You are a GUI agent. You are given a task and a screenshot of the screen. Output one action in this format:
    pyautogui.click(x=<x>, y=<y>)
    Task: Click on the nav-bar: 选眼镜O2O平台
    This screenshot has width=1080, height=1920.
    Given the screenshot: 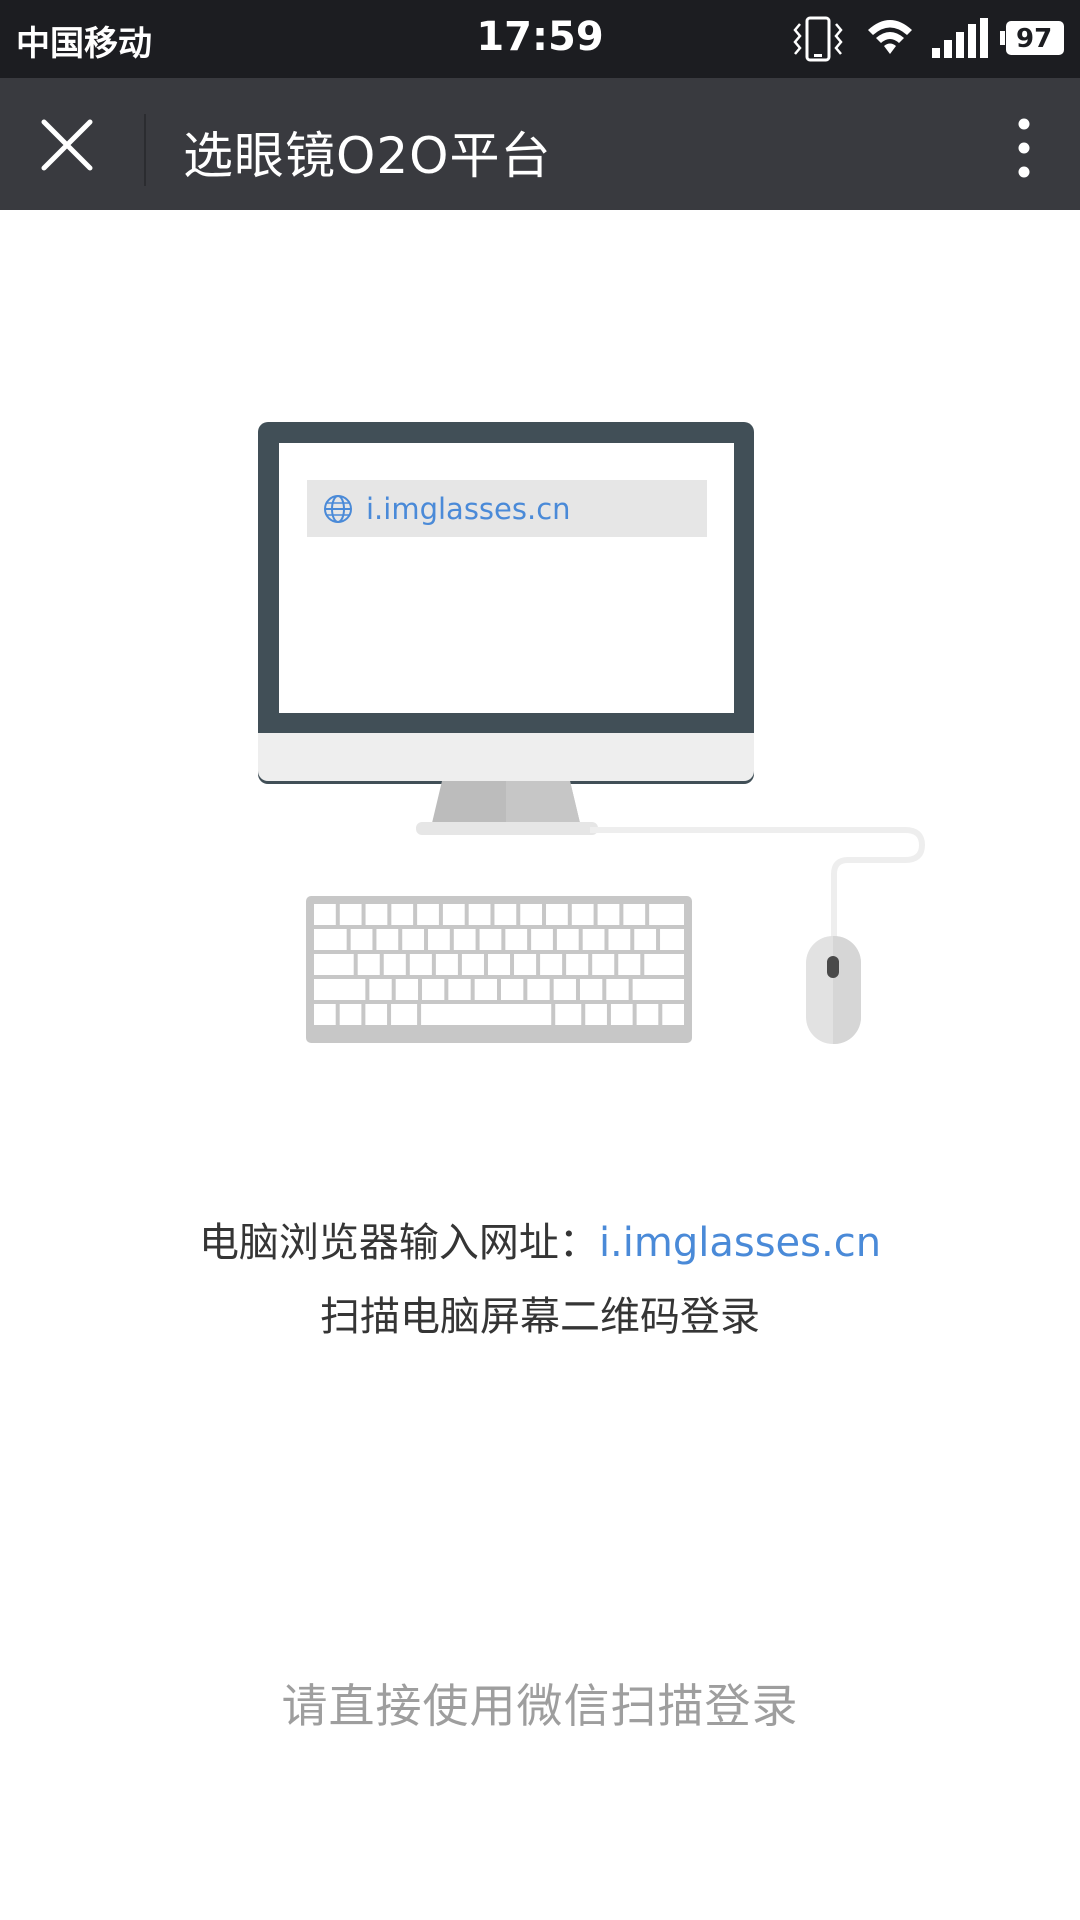 What is the action you would take?
    pyautogui.click(x=540, y=144)
    